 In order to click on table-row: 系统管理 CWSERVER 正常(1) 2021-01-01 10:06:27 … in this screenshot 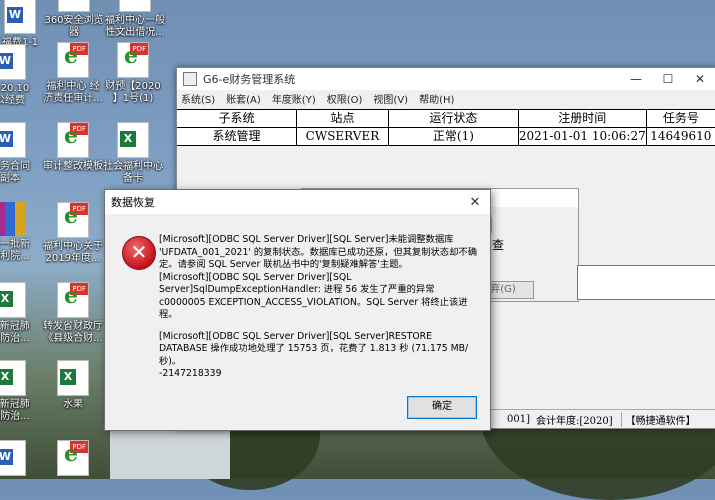, I will do `click(446, 137)`.